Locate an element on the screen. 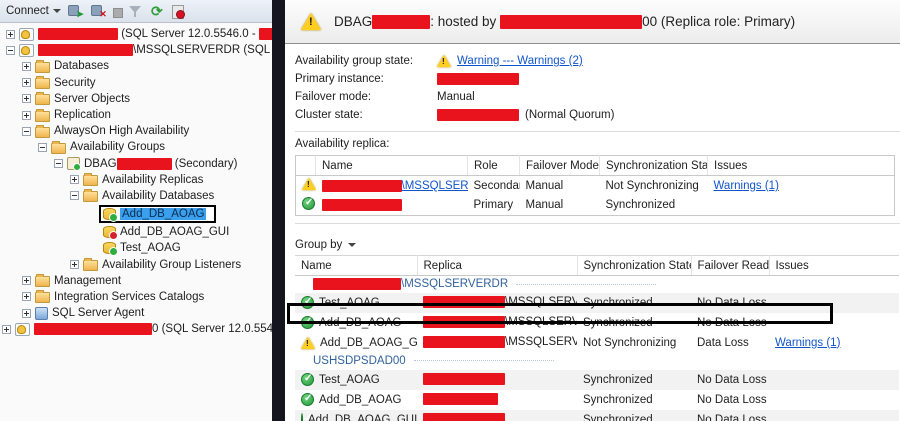  tree-node-server-3: 0 (SQL Server 12.0.5546.0 - ENT\s is located at coordinates (136, 329).